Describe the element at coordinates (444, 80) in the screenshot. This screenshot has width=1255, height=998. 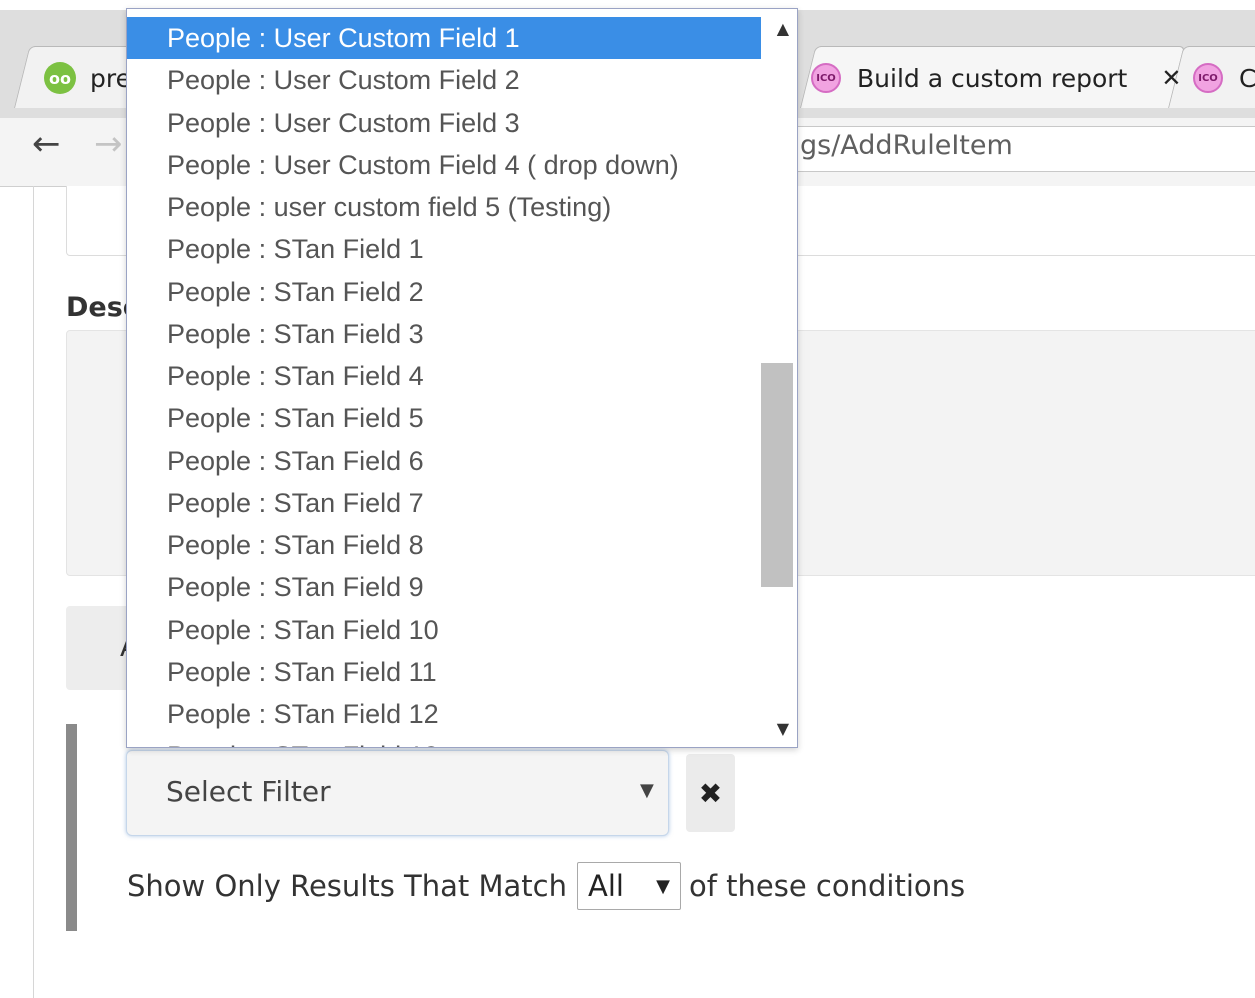
I see `dropdown-option: People : User Custom Field 2` at that location.